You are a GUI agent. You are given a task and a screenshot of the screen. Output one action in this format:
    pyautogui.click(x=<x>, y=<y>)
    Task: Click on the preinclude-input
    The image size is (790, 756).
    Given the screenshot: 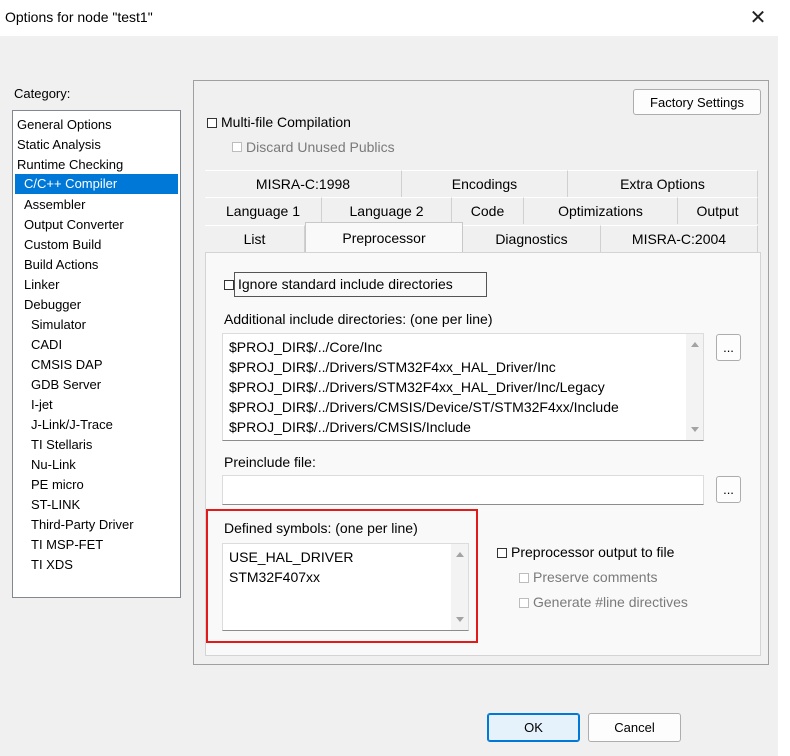 What is the action you would take?
    pyautogui.click(x=463, y=490)
    